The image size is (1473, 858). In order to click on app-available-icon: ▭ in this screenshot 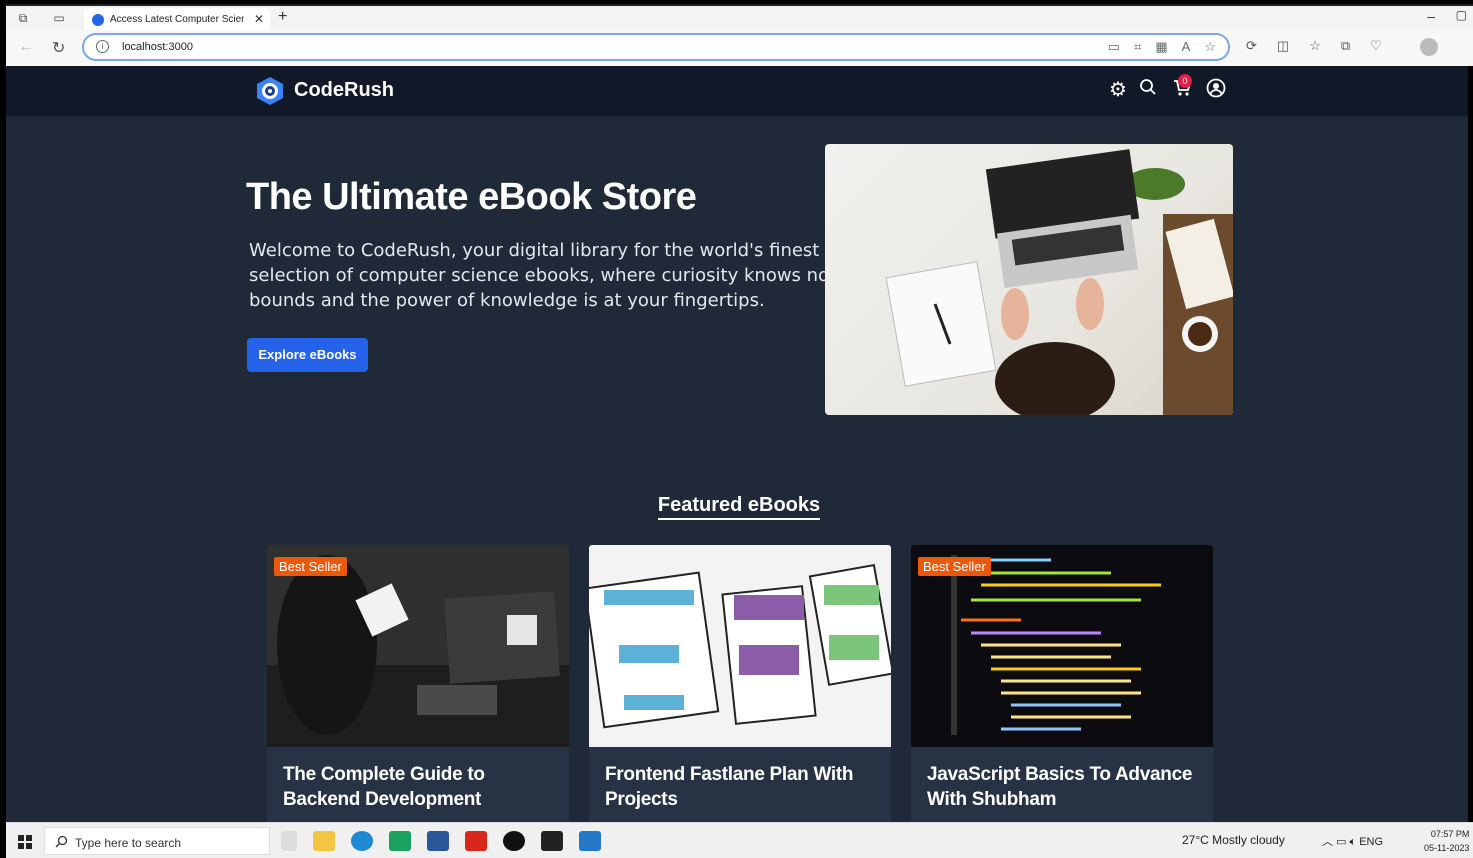, I will do `click(1114, 47)`.